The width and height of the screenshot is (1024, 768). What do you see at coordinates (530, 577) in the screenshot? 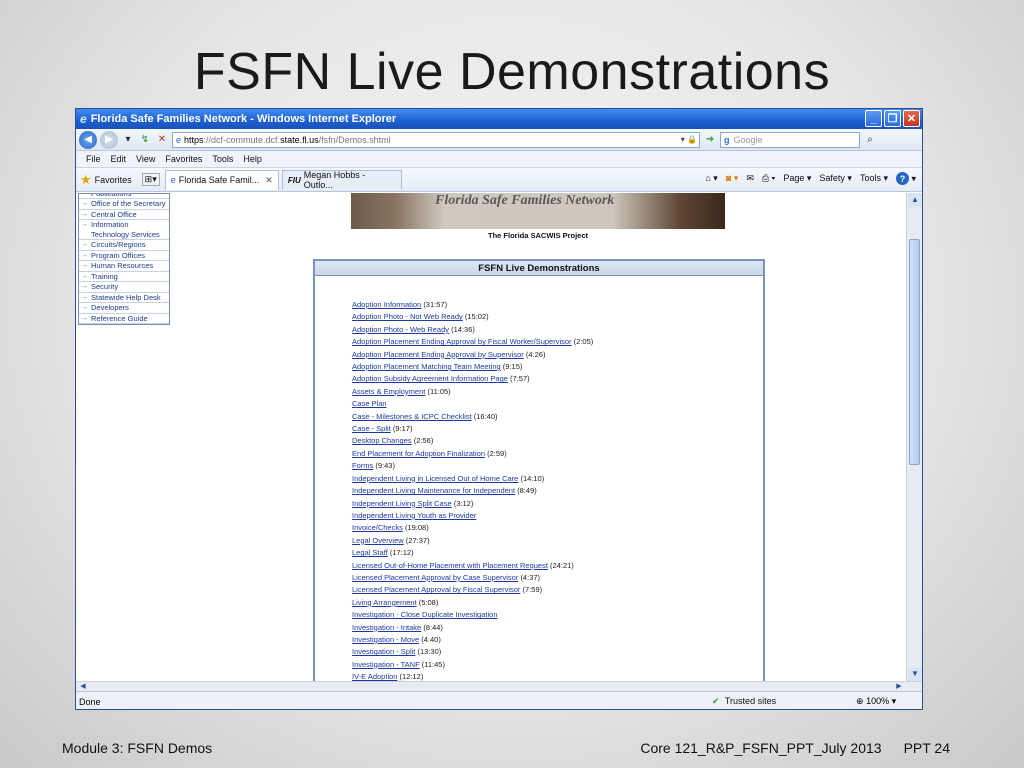
I see `demo-duration: (4:37)` at bounding box center [530, 577].